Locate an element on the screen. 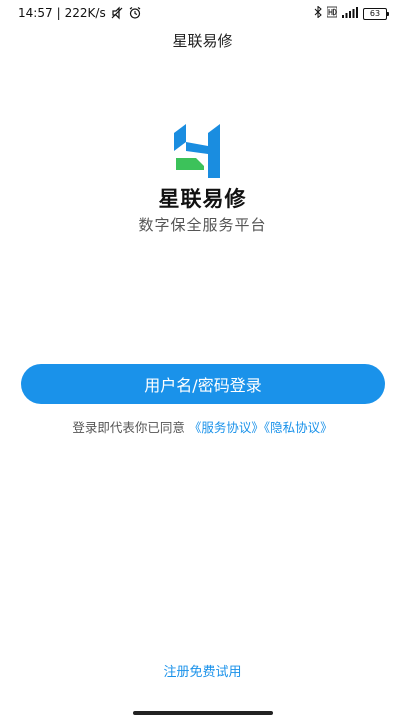  status-time: 14:57 is located at coordinates (35, 13).